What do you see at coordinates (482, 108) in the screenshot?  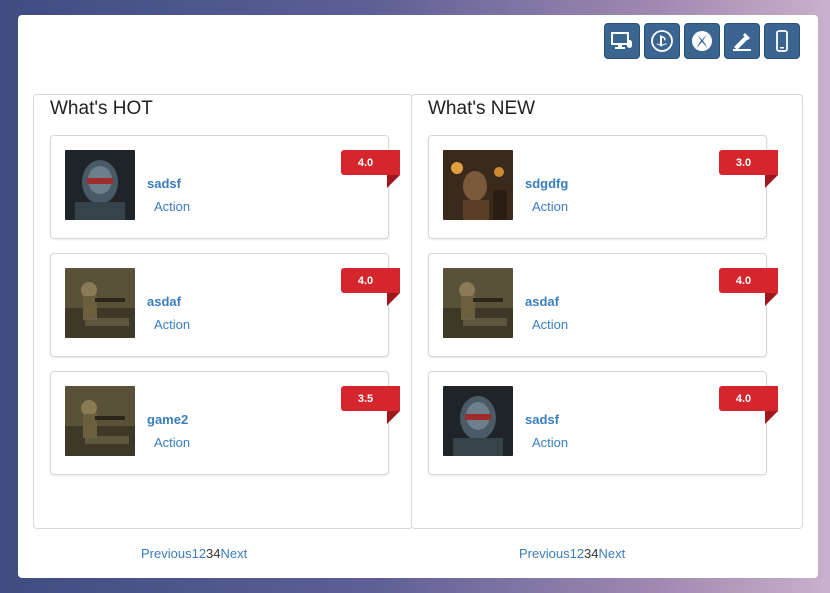 I see `whats-new-title: What's NEW` at bounding box center [482, 108].